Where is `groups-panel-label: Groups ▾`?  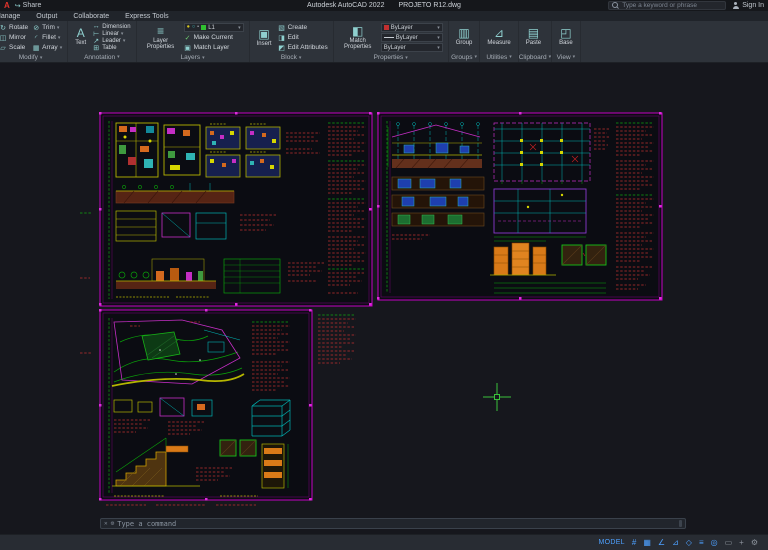
groups-panel-label: Groups ▾ is located at coordinates (464, 57).